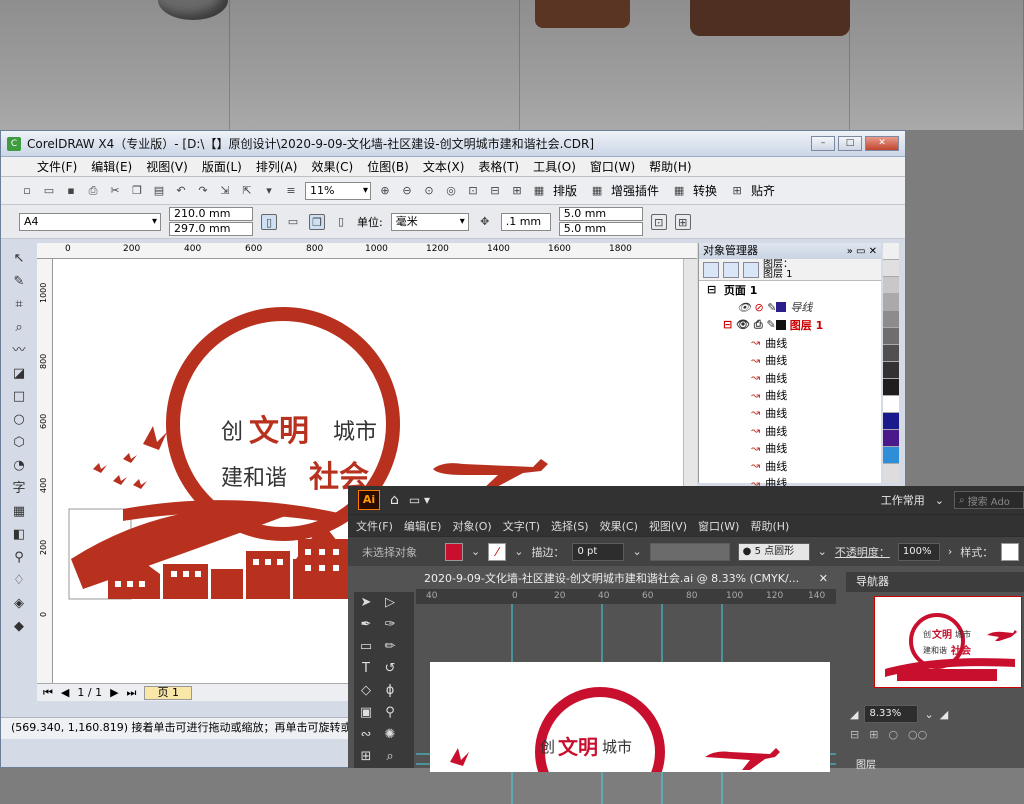 Image resolution: width=1024 pixels, height=804 pixels. I want to click on landscape-icon: ▭, so click(293, 222).